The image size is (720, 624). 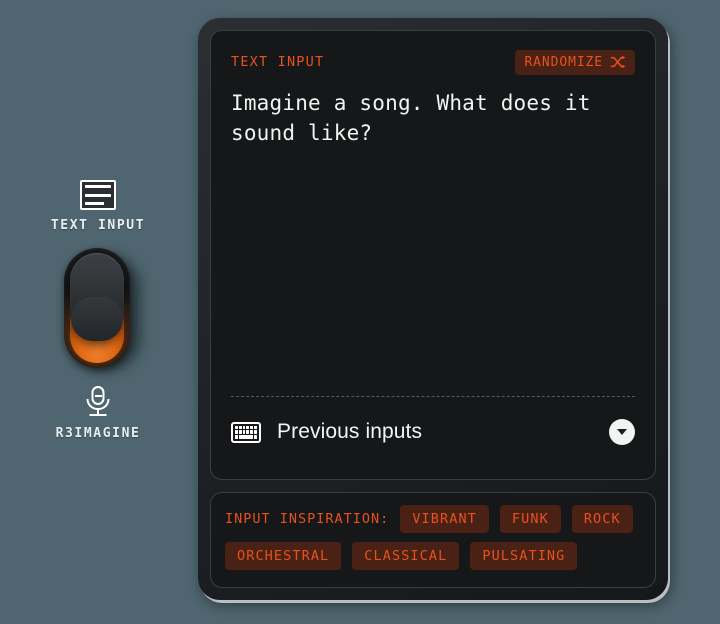 I want to click on input-inspiration-label: INPUT INSPIRATION:, so click(x=307, y=519).